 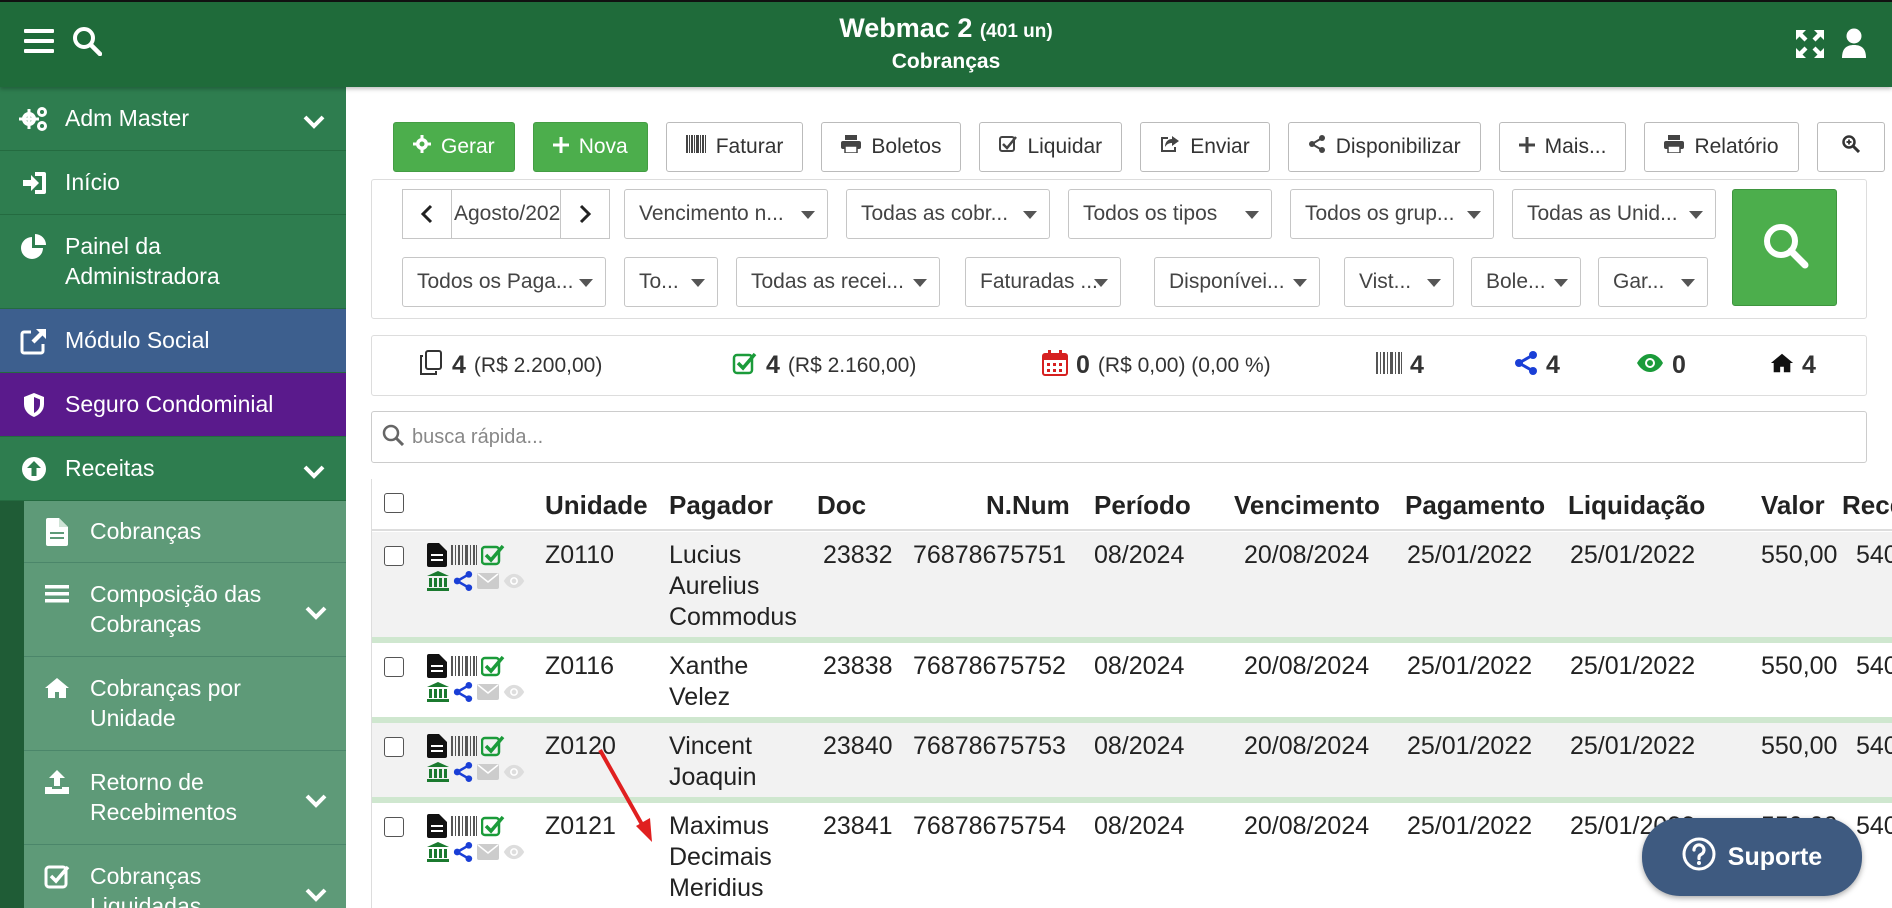 I want to click on col-liquidacao: Liquidação, so click(x=1636, y=505).